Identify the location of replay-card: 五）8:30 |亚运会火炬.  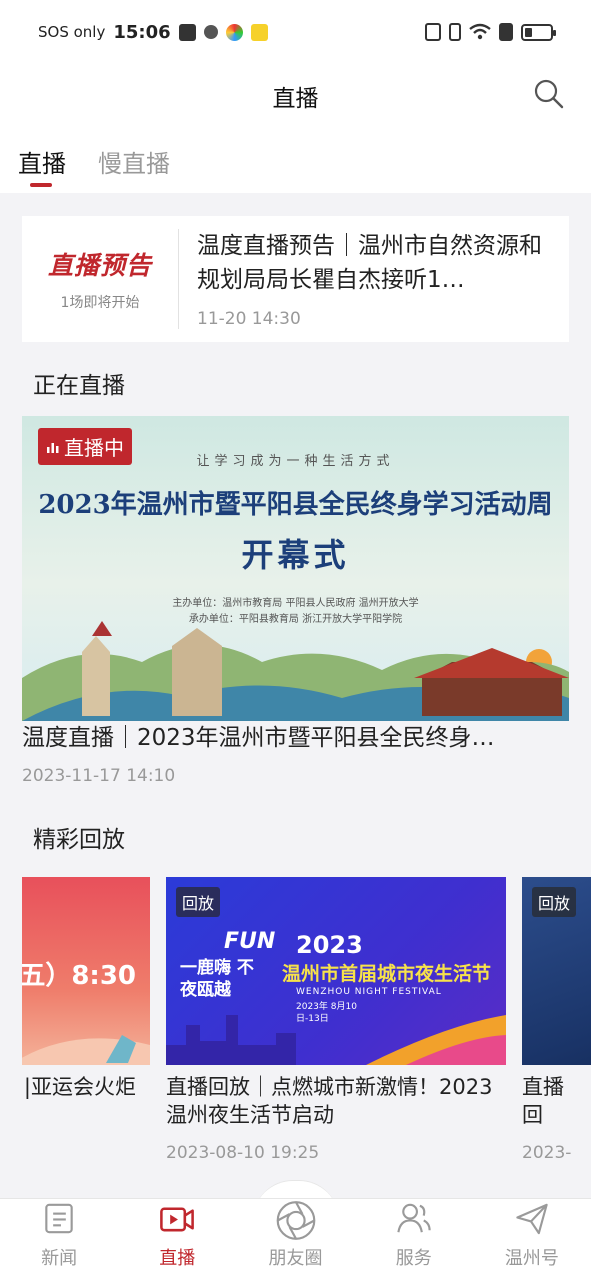
(86, 1003).